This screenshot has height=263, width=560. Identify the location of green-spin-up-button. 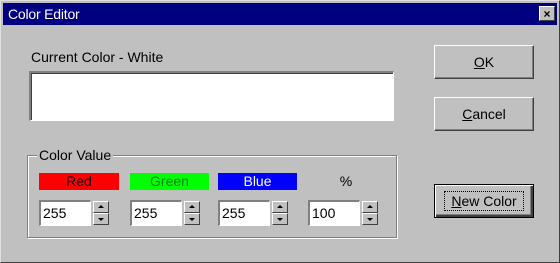
(192, 207).